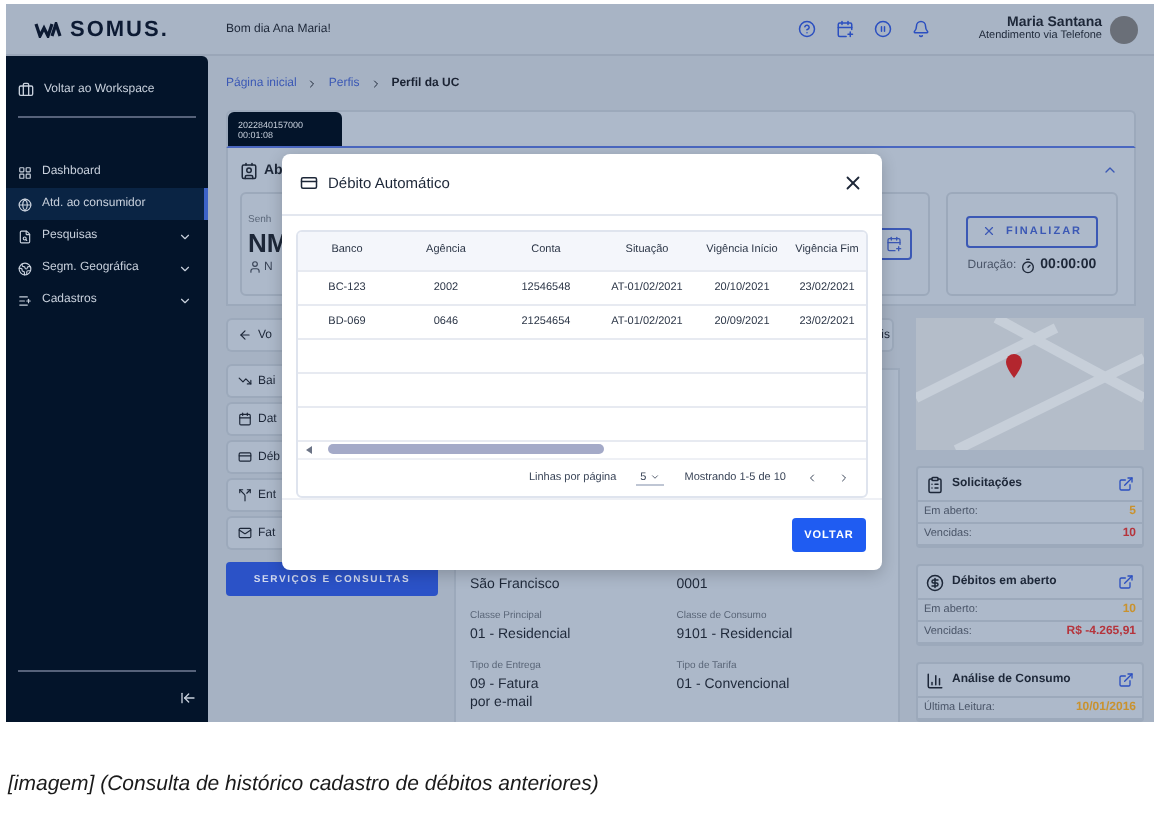  I want to click on list-plus-icon, so click(25, 300).